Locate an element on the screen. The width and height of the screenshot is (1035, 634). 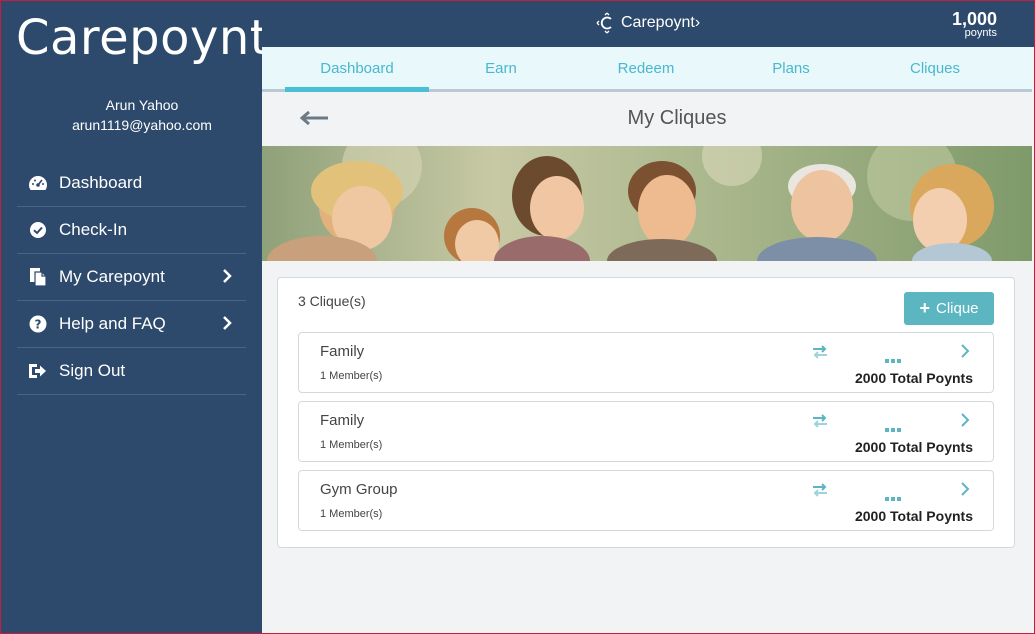
sidebar-item-label: My Carepoynt is located at coordinates (112, 276).